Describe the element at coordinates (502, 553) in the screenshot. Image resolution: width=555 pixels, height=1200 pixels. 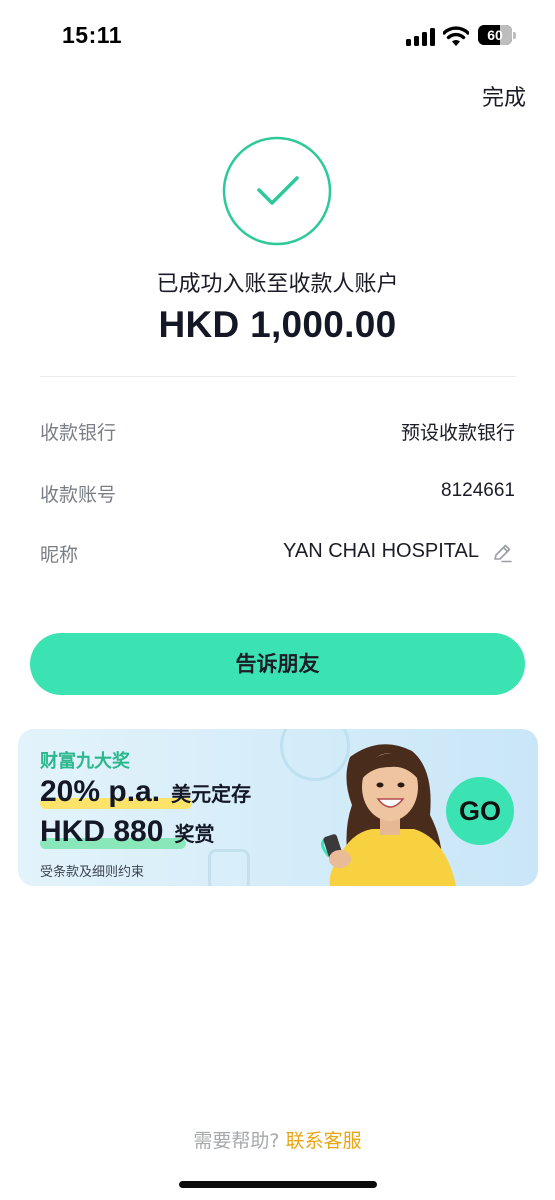
I see `edit-pencil-icon` at that location.